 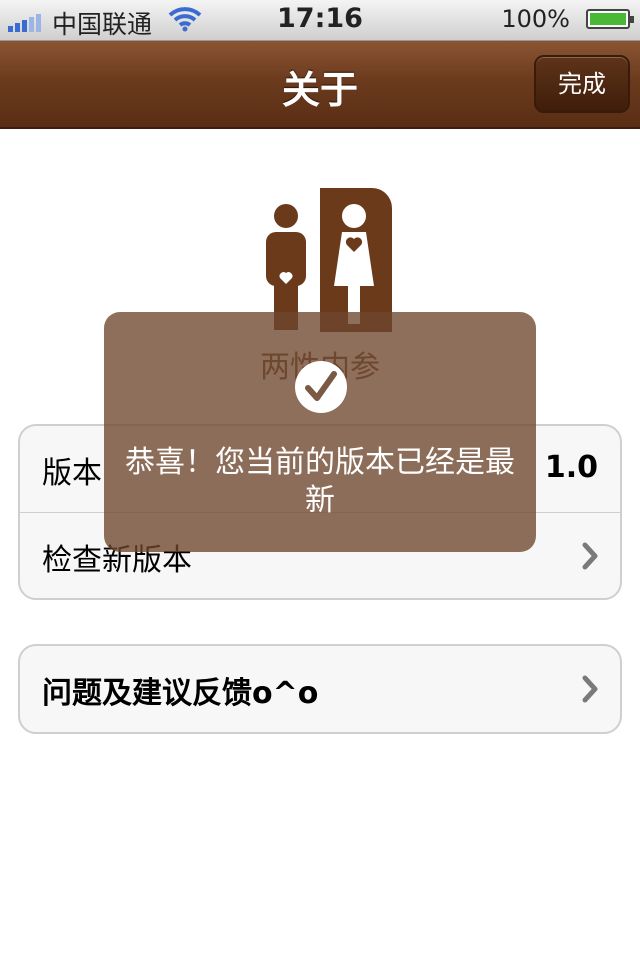 I want to click on app-logo-icon, so click(x=320, y=260).